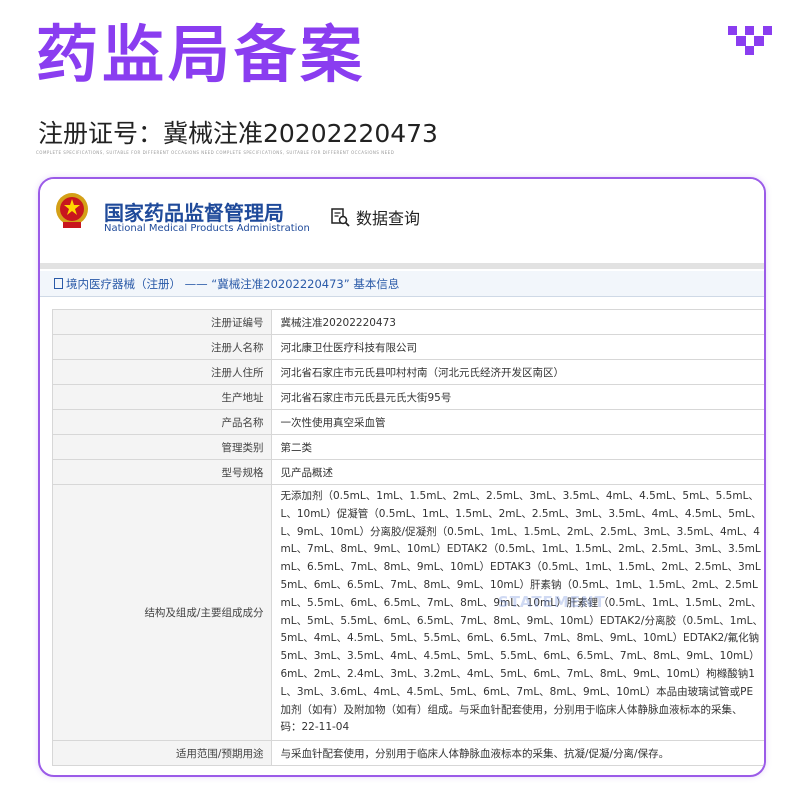 This screenshot has width=800, height=800. What do you see at coordinates (201, 54) in the screenshot?
I see `page-title: 药监局备案` at bounding box center [201, 54].